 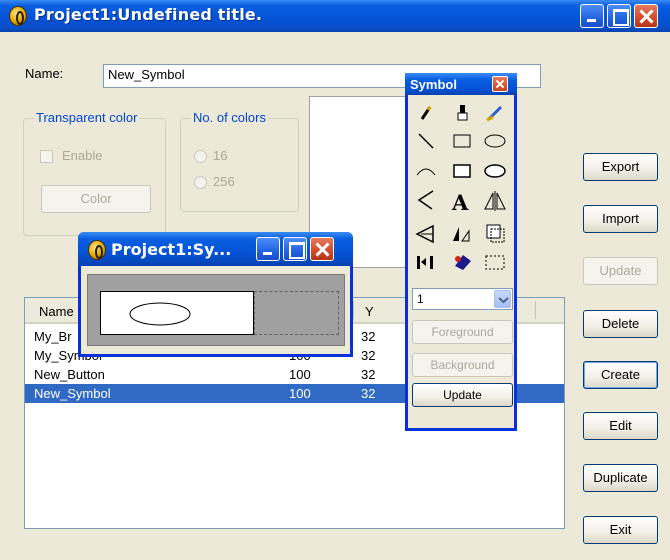 I want to click on svg-text: A, so click(x=460, y=202).